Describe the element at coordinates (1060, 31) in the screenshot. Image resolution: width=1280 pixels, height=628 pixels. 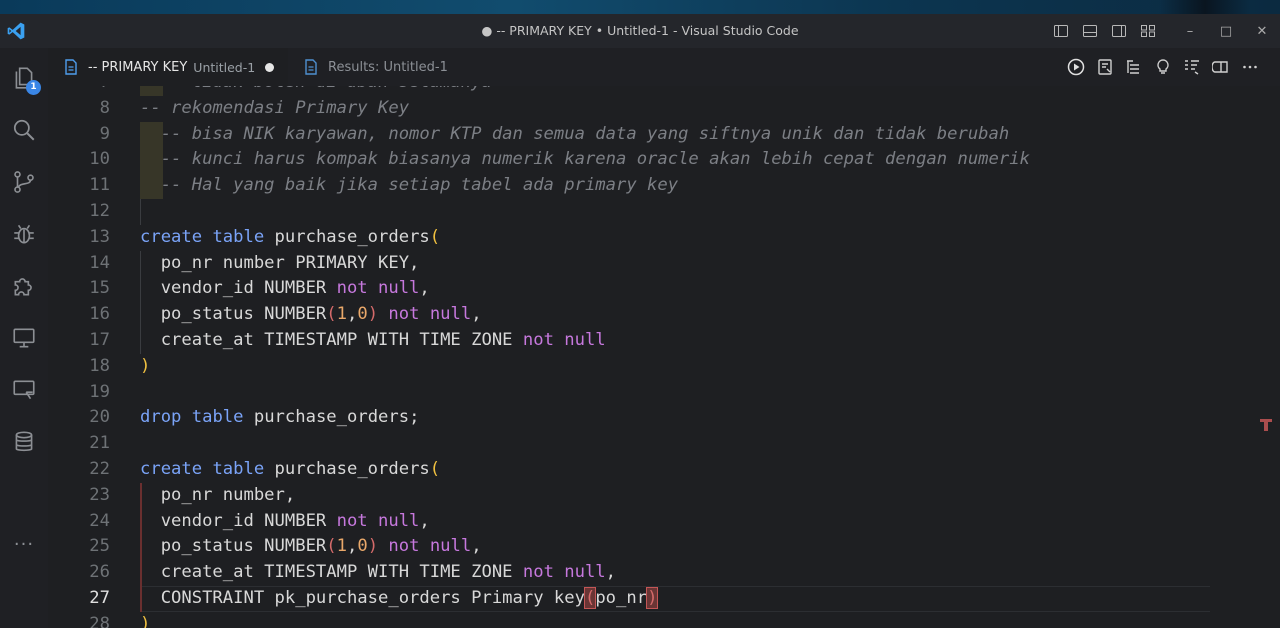
I see `toggle-primary-sidebar-icon` at that location.